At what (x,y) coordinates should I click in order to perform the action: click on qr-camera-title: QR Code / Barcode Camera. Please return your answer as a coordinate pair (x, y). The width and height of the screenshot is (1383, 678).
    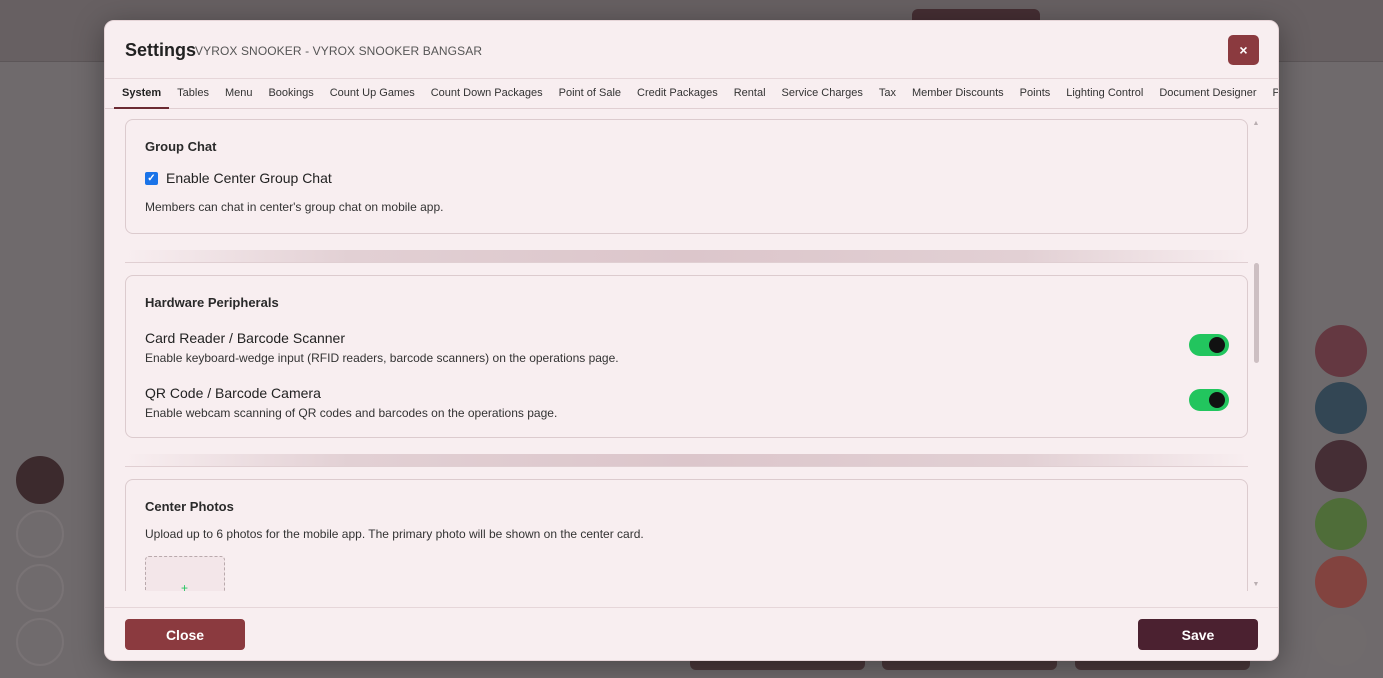
    Looking at the image, I should click on (233, 393).